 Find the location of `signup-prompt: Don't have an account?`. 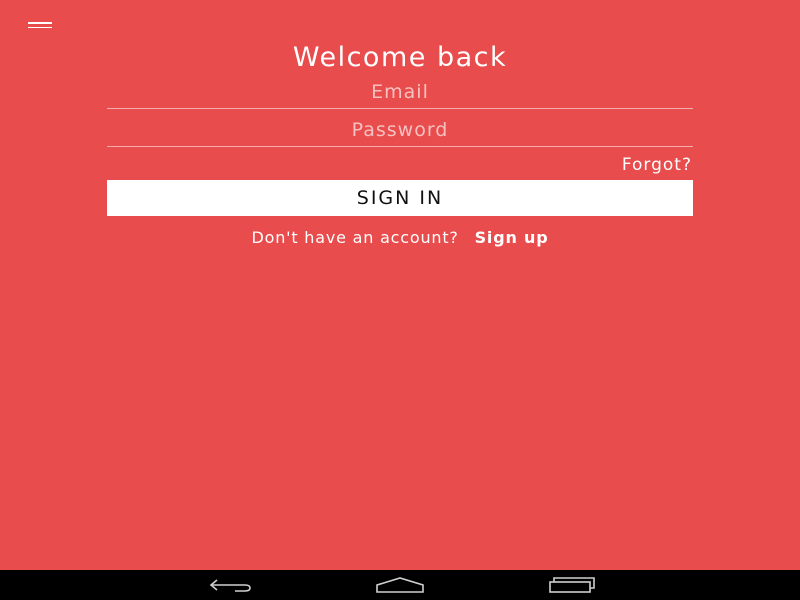

signup-prompt: Don't have an account? is located at coordinates (355, 237).